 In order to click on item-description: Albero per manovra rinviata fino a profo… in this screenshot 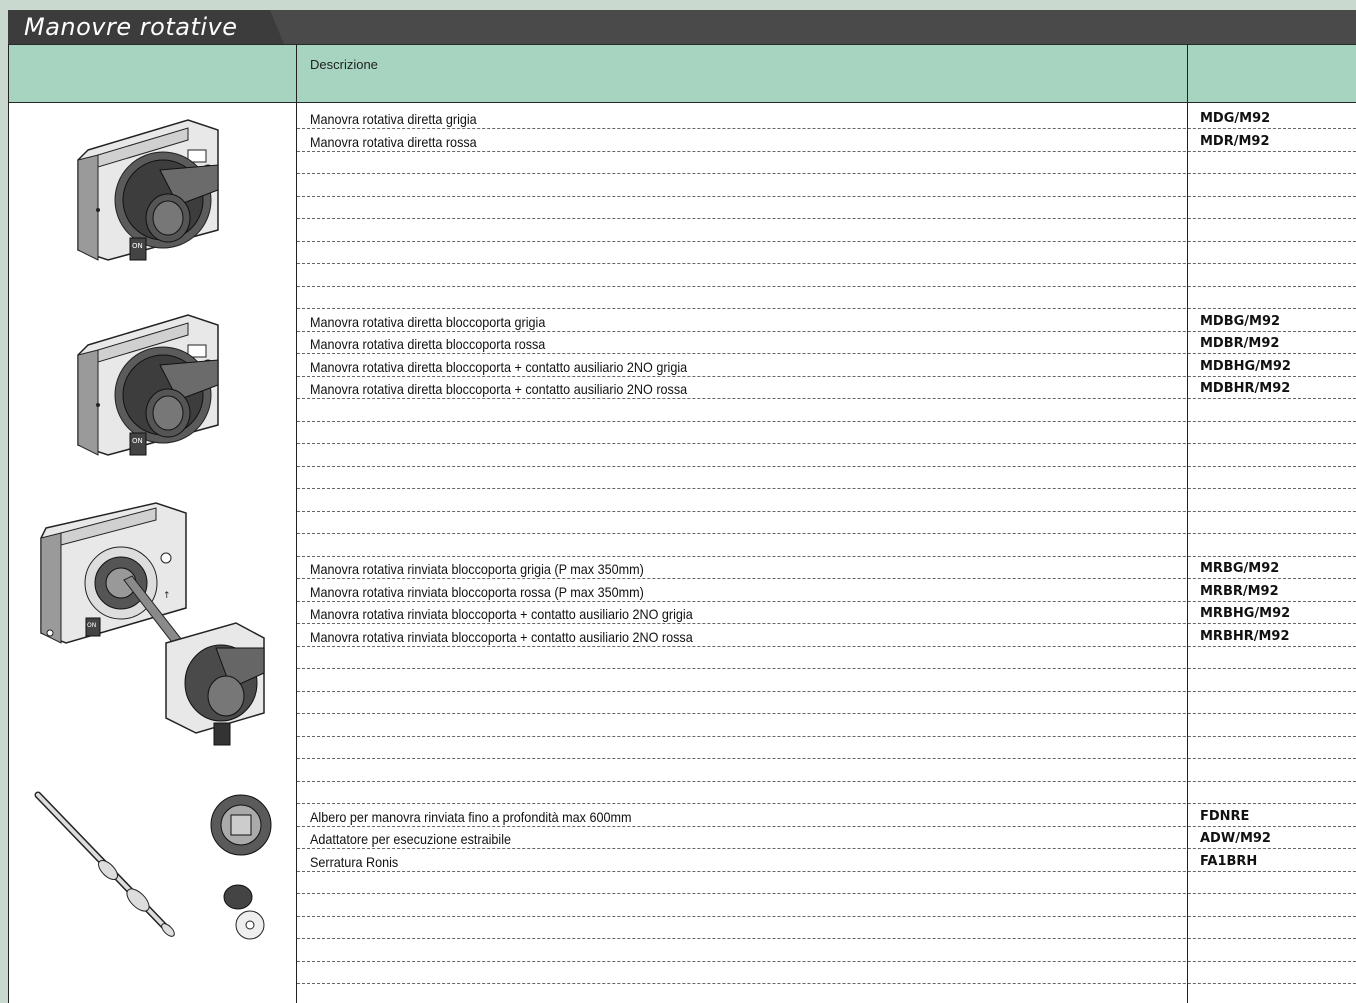, I will do `click(471, 816)`.